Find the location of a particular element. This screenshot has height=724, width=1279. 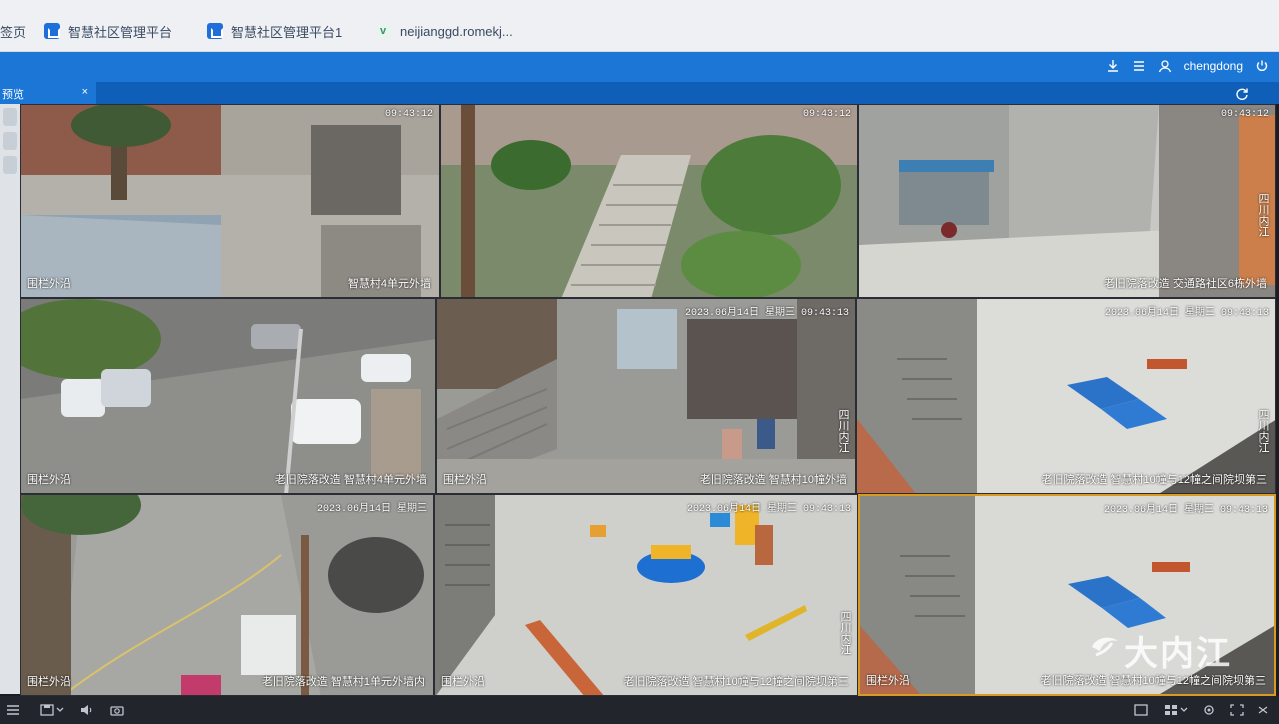

device-tree-collapsed is located at coordinates (10, 399).